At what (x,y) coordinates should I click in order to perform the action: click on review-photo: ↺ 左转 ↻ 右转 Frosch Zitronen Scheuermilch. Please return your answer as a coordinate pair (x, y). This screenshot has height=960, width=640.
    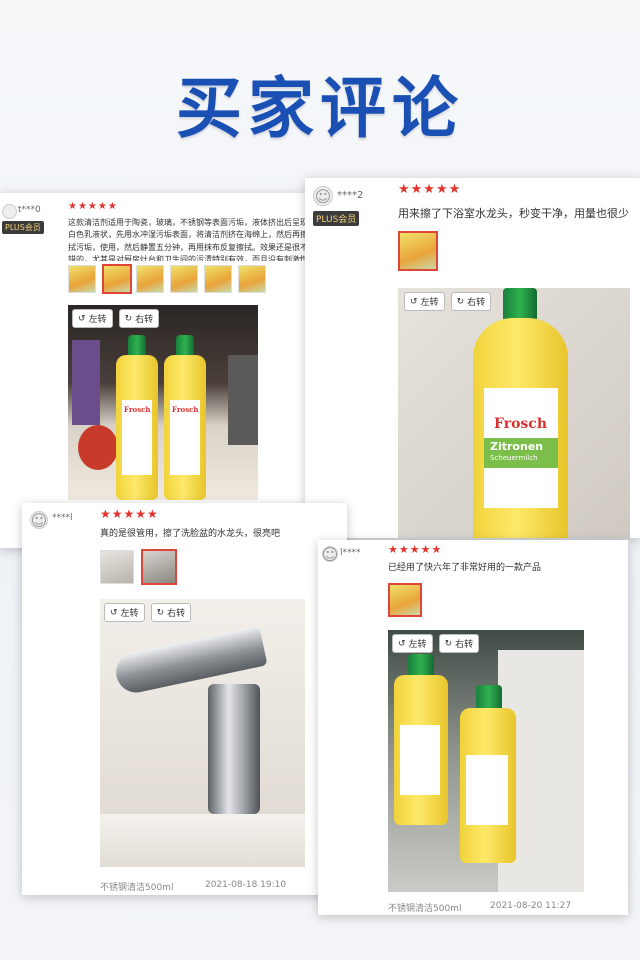
    Looking at the image, I should click on (514, 413).